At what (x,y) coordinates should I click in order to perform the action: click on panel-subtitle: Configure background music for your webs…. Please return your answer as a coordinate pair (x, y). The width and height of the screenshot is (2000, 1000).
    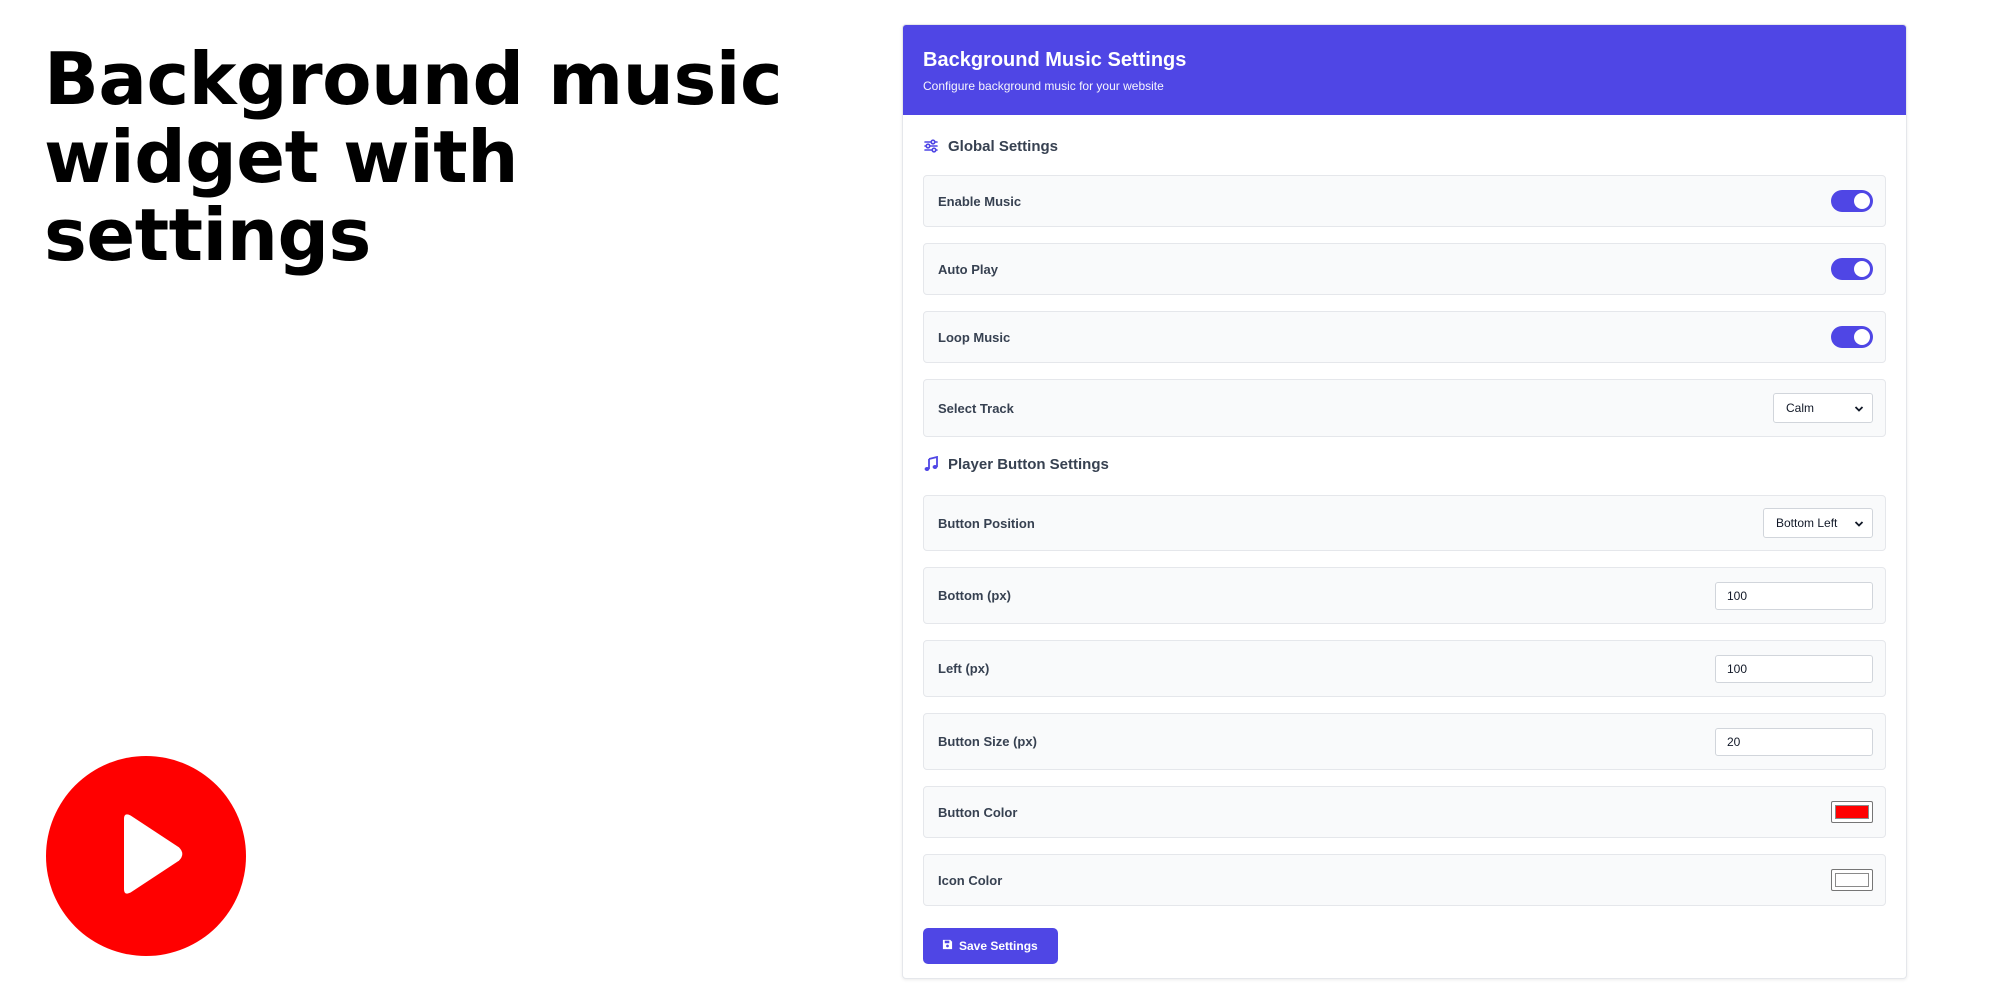
    Looking at the image, I should click on (1043, 86).